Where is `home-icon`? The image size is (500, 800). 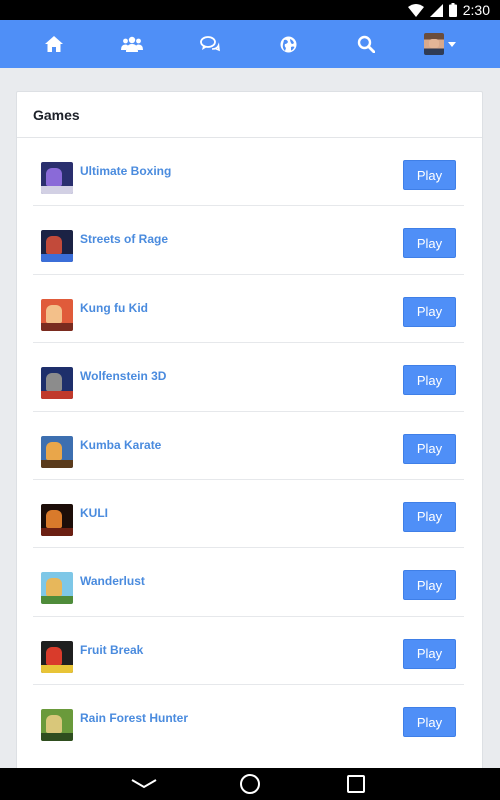
home-icon is located at coordinates (54, 44).